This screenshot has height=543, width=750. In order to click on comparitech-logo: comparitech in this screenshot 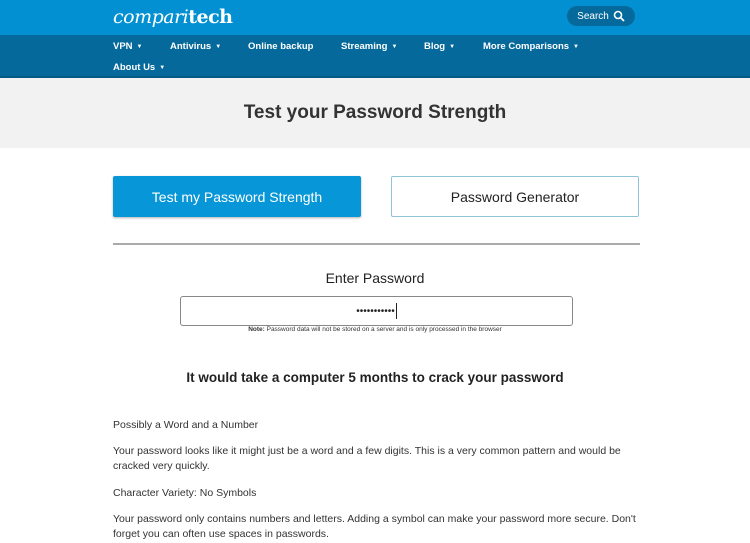, I will do `click(173, 17)`.